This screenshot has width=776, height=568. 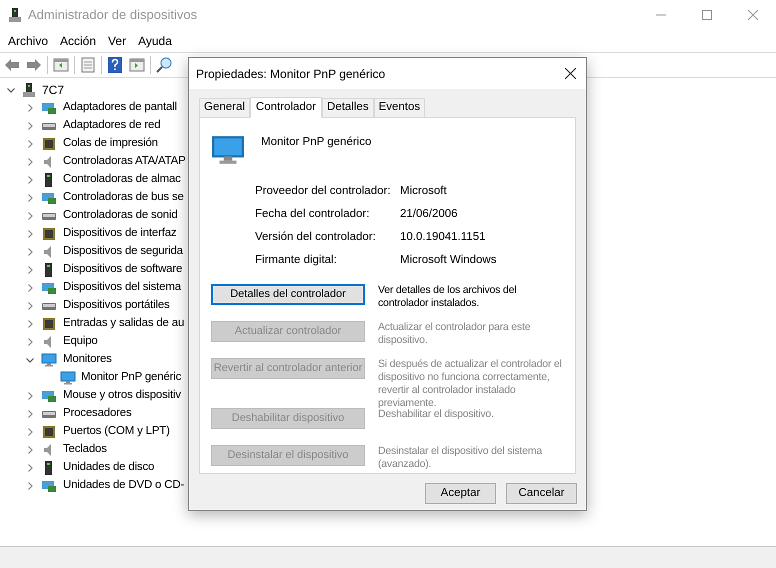 What do you see at coordinates (122, 396) in the screenshot?
I see `tree-item: Mouse y otros dispositiv` at bounding box center [122, 396].